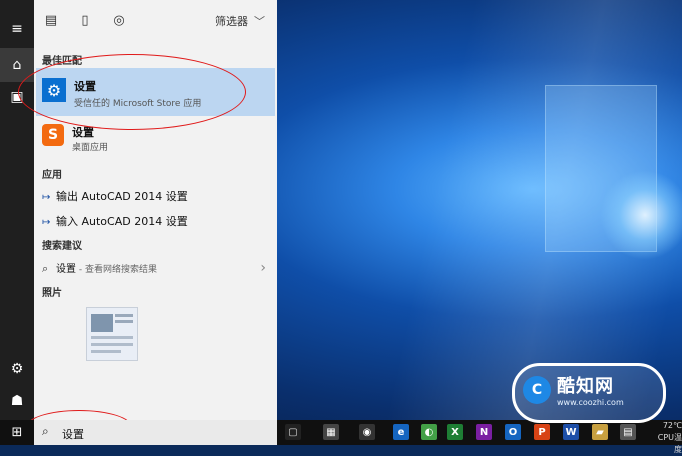 The image size is (682, 456). I want to click on watermark-url: www.coozhi.com, so click(590, 402).